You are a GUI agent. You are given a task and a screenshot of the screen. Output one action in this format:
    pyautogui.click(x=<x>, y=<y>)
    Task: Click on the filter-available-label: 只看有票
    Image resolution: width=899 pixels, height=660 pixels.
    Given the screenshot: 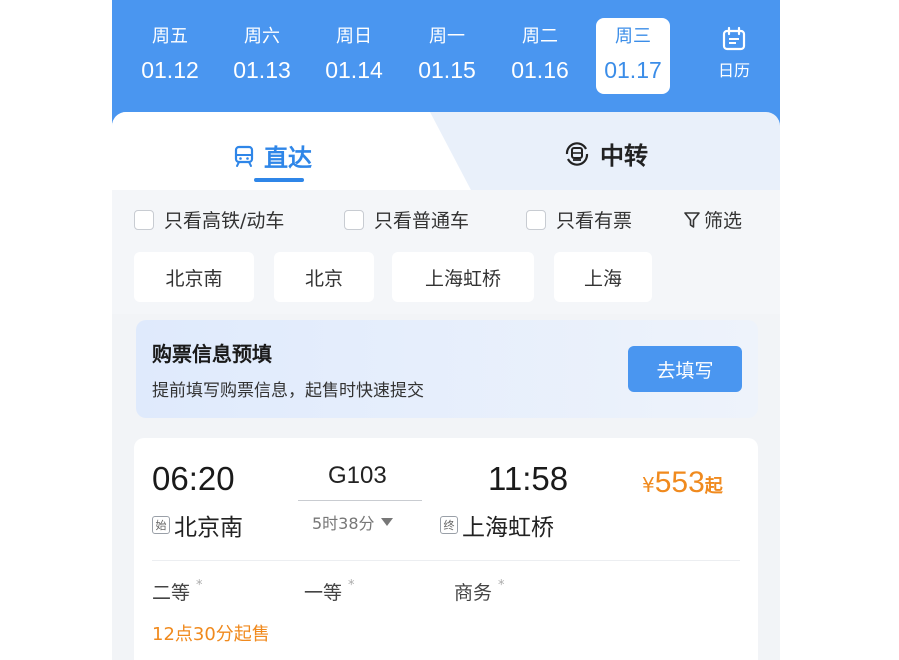 What is the action you would take?
    pyautogui.click(x=594, y=221)
    